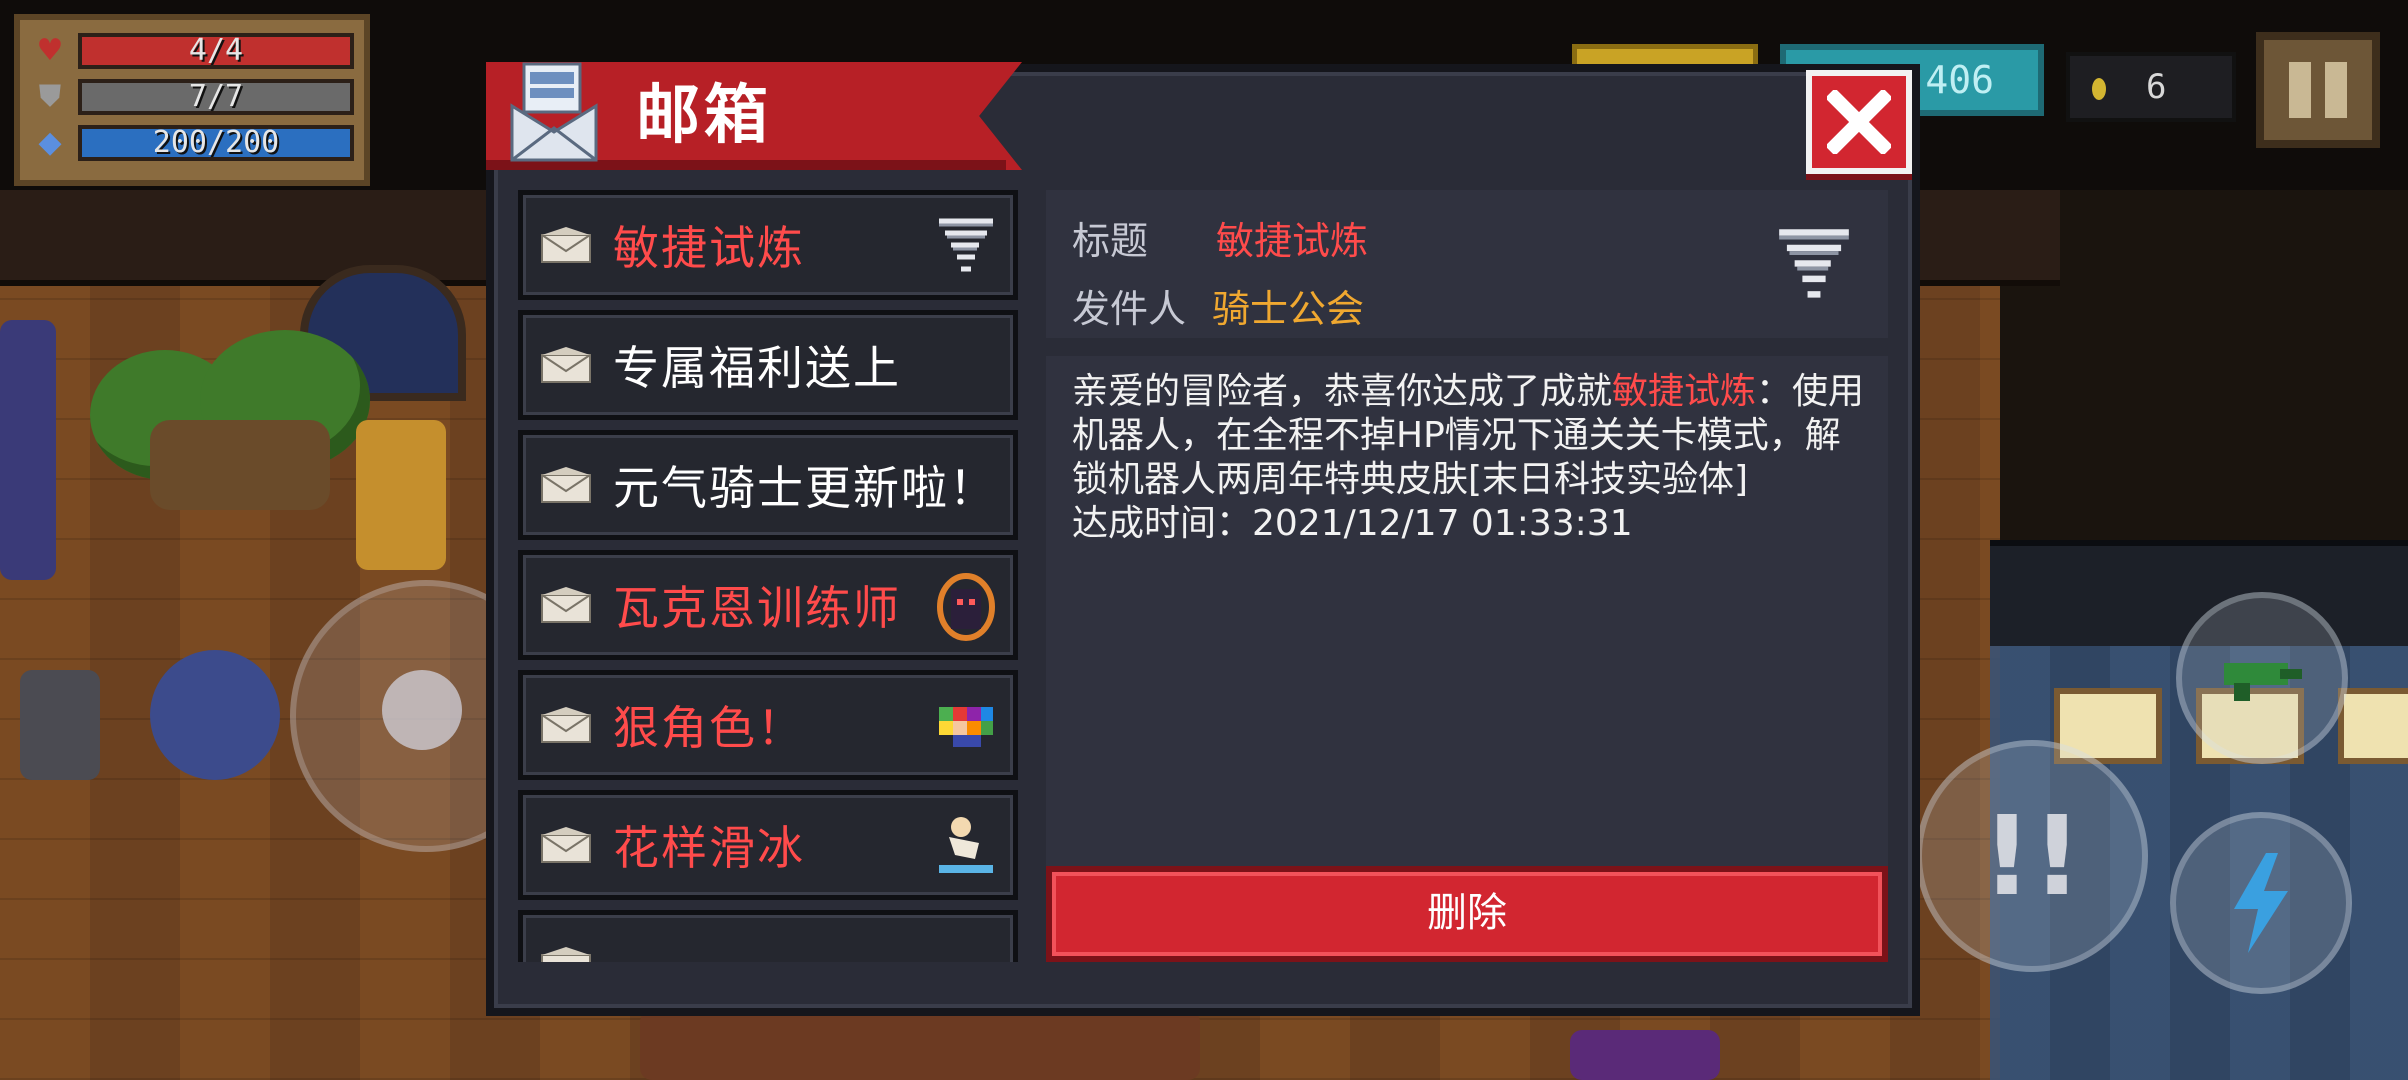 The width and height of the screenshot is (2408, 1080). I want to click on health-value: 4/4, so click(216, 50).